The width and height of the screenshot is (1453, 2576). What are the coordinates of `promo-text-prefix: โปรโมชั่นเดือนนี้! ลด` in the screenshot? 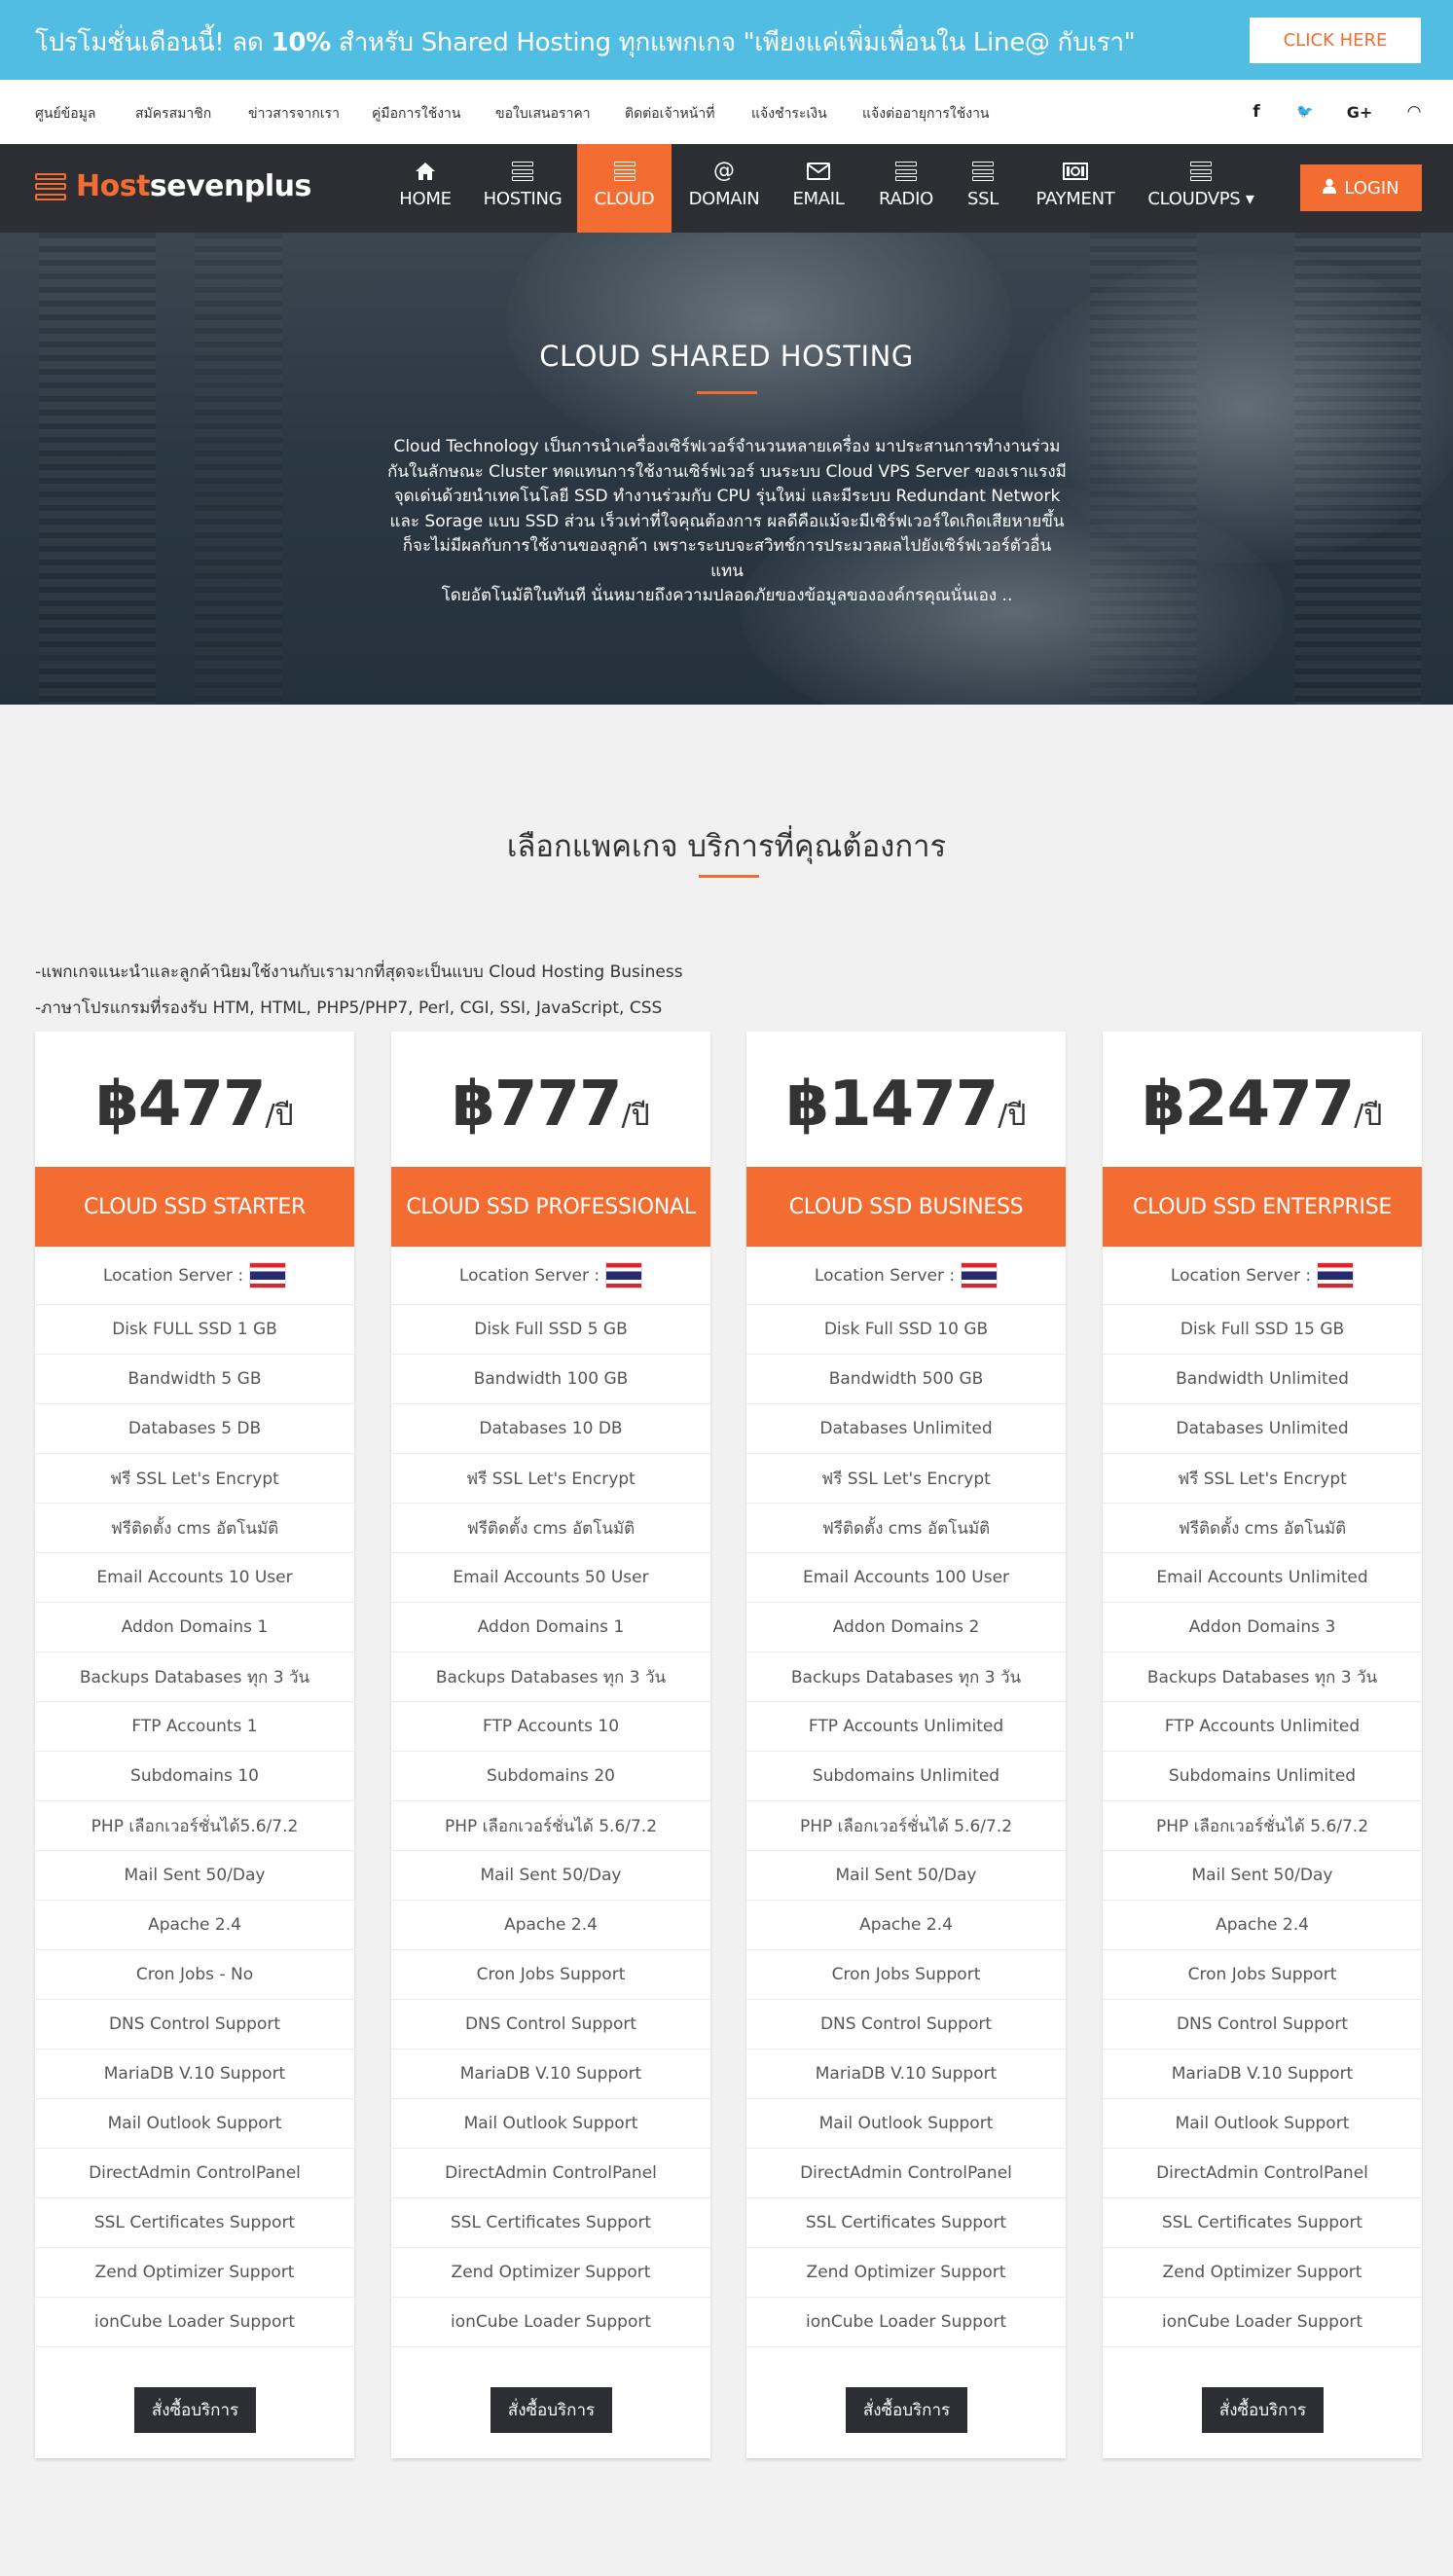 It's located at (153, 42).